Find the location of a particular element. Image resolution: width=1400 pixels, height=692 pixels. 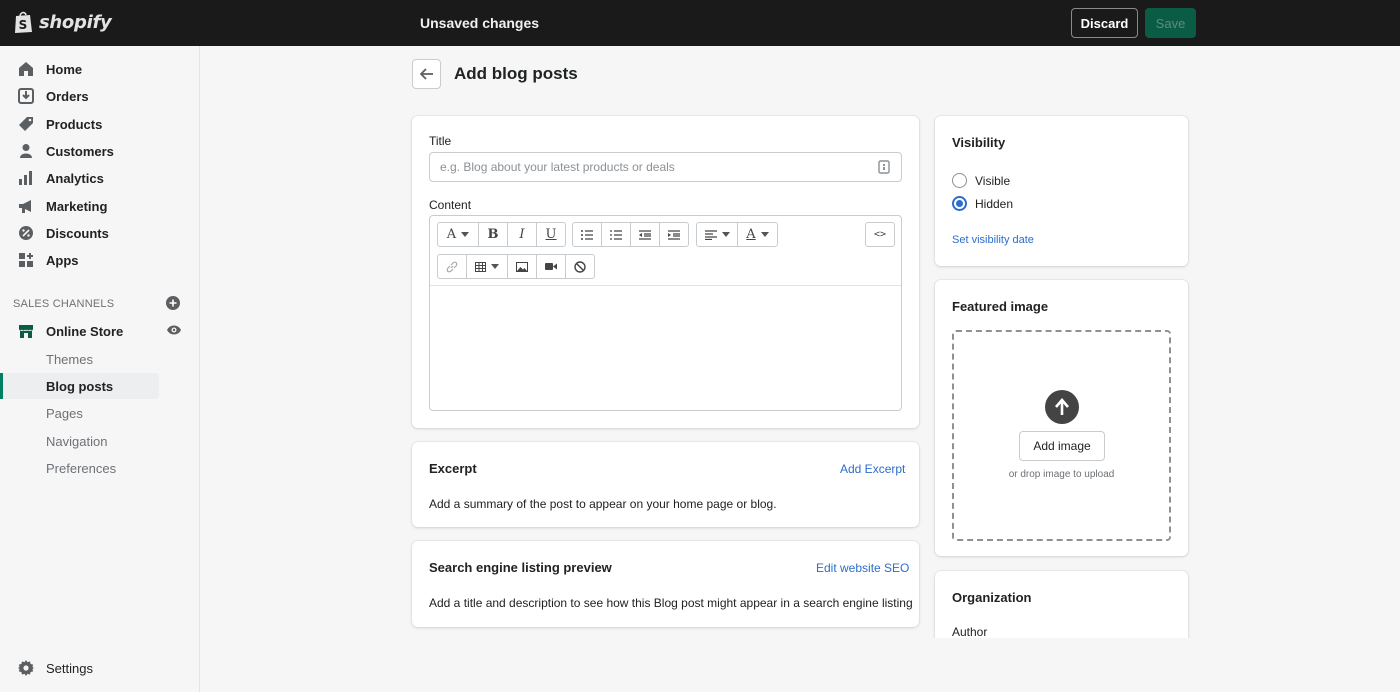

italic-icon: I is located at coordinates (522, 234).